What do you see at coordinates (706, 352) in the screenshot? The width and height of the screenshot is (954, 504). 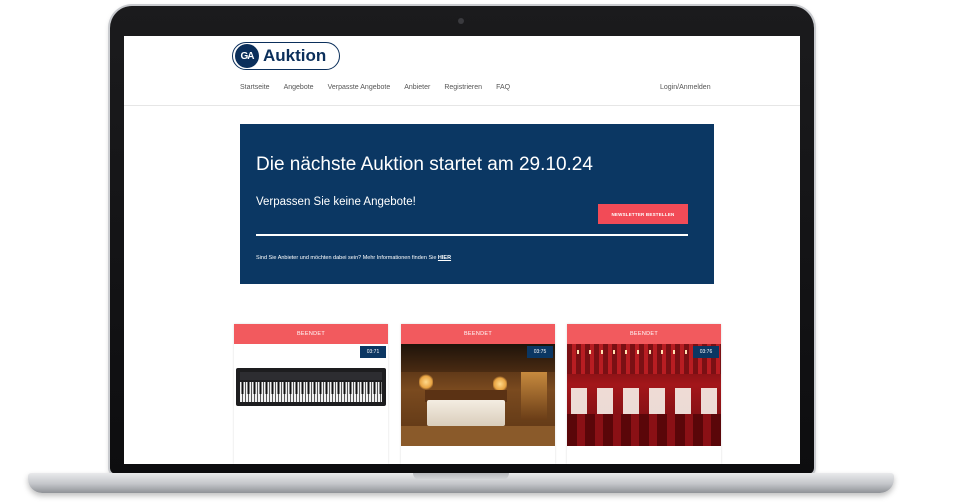 I see `card-time-badge: 03:76` at bounding box center [706, 352].